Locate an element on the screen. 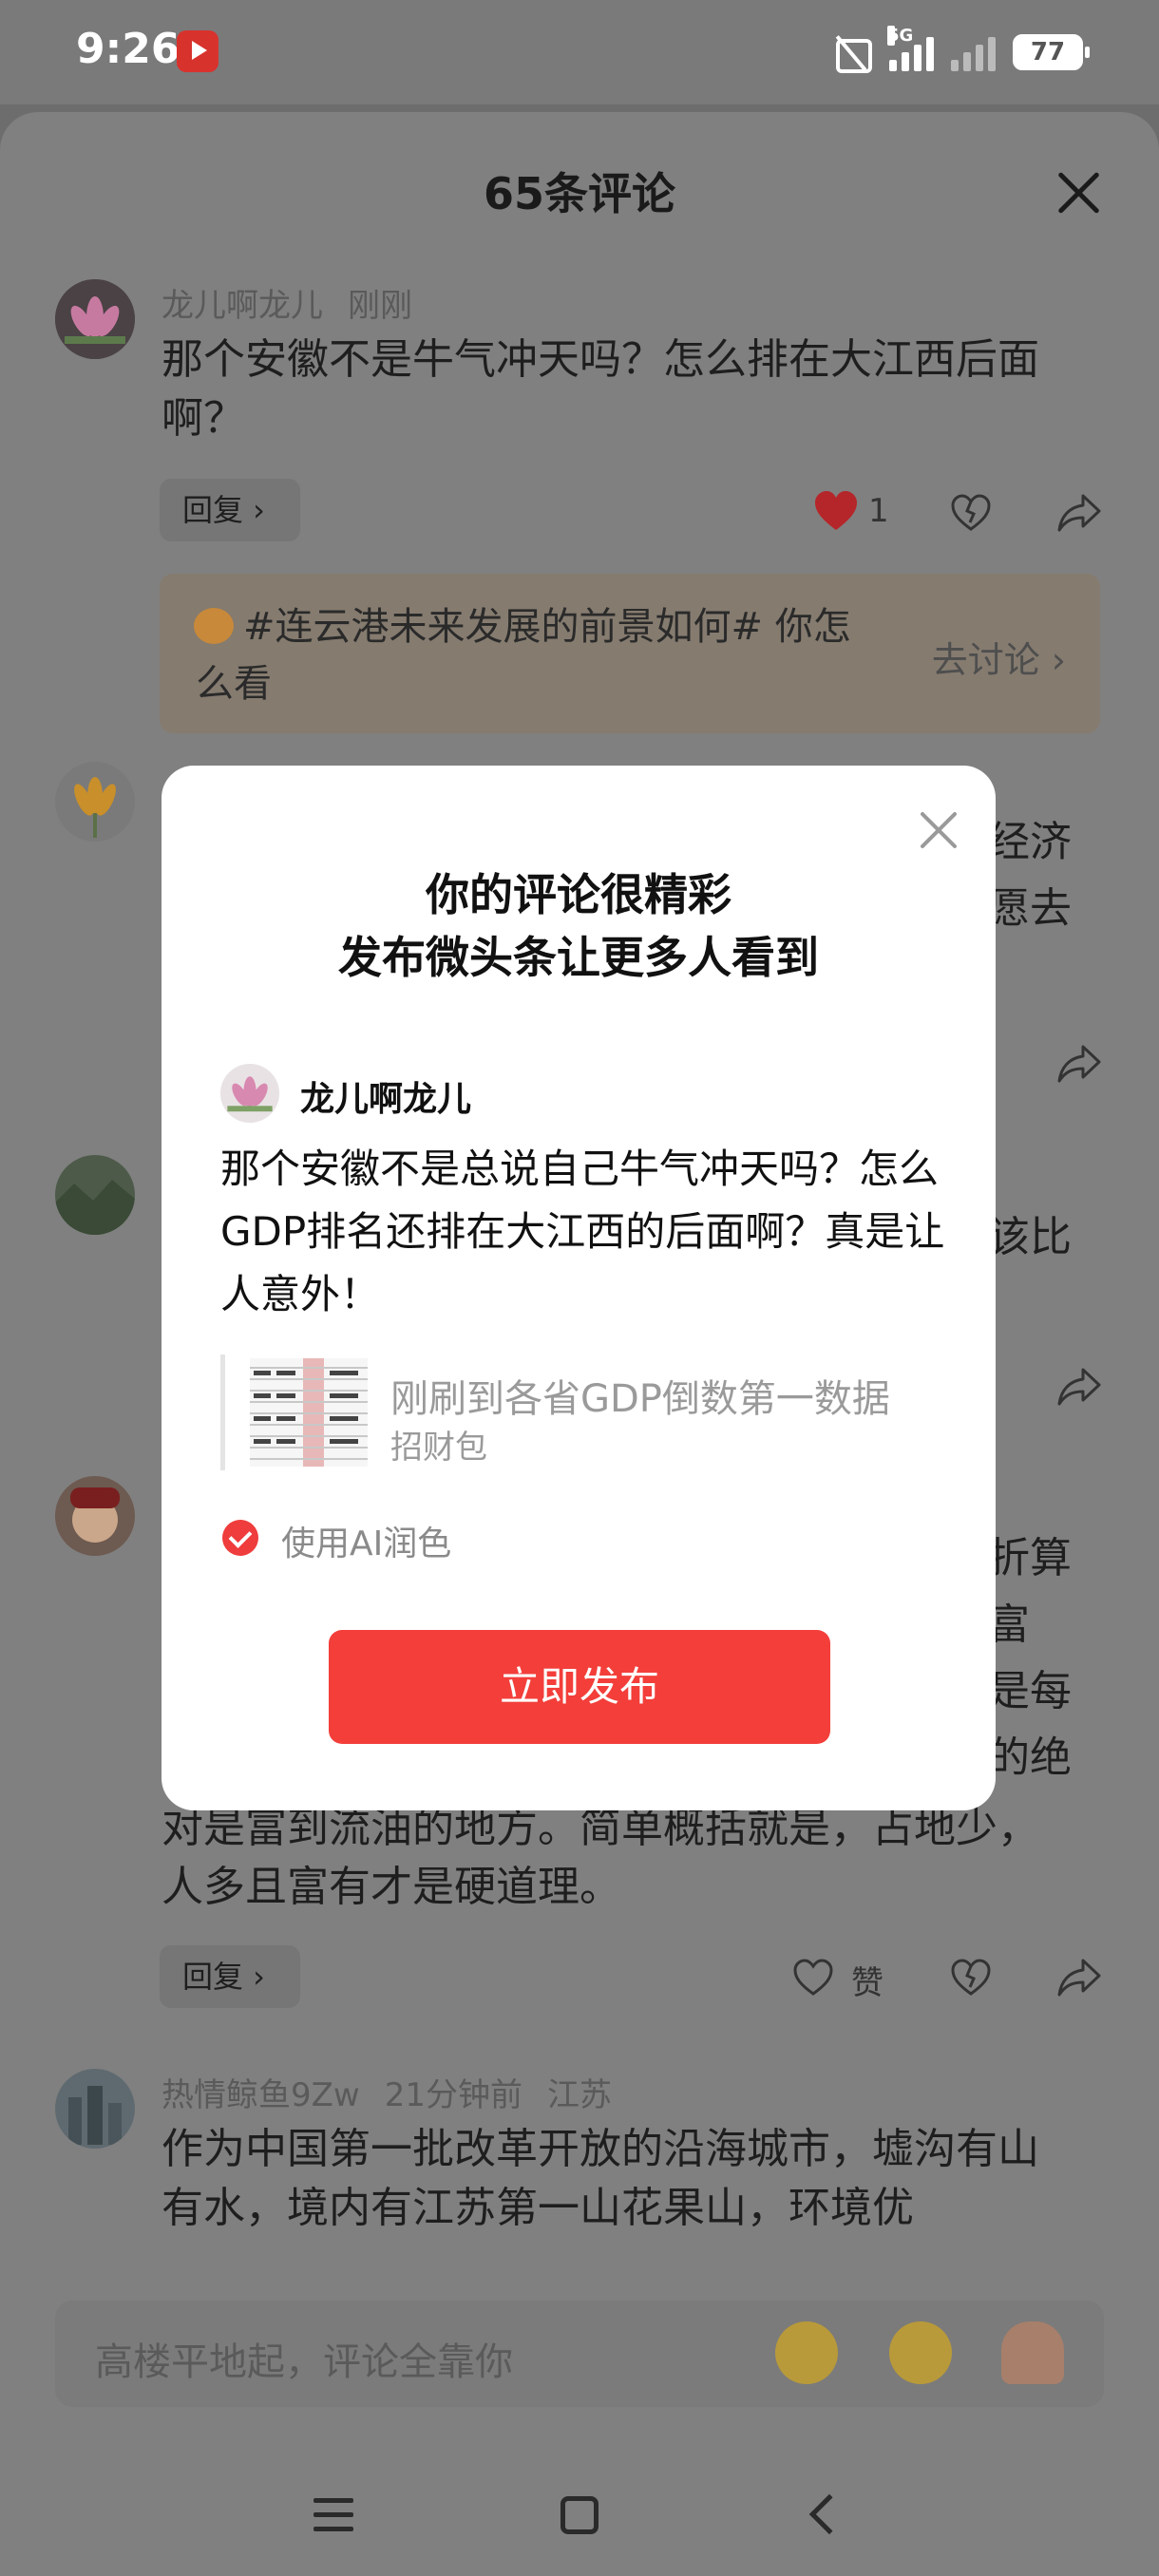  quoted-article: 刚刷到各省GDP倒数第一数据 招财包 is located at coordinates (586, 1412).